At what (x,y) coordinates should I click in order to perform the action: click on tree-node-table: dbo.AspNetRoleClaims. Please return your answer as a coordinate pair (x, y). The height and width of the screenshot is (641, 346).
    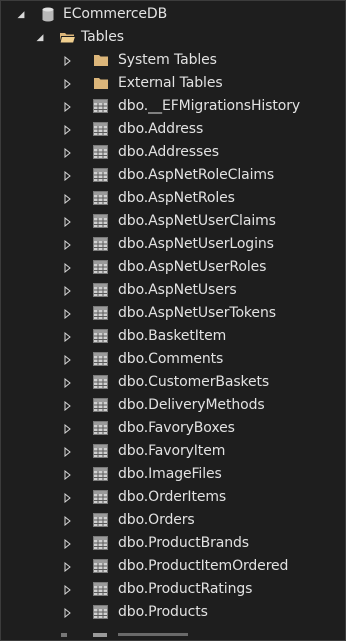
    Looking at the image, I should click on (173, 175).